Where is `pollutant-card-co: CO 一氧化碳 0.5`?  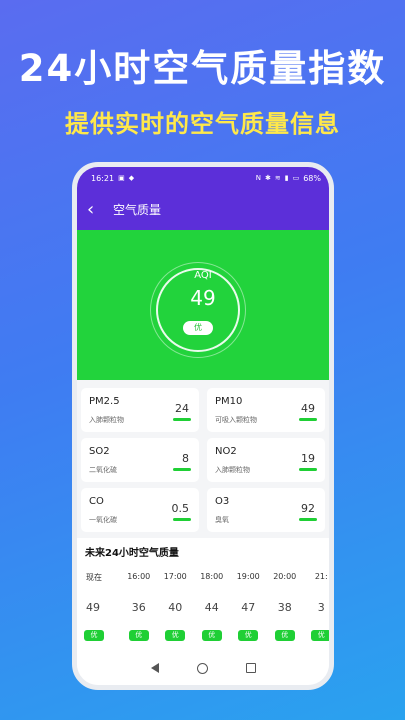 pollutant-card-co: CO 一氧化碳 0.5 is located at coordinates (140, 510).